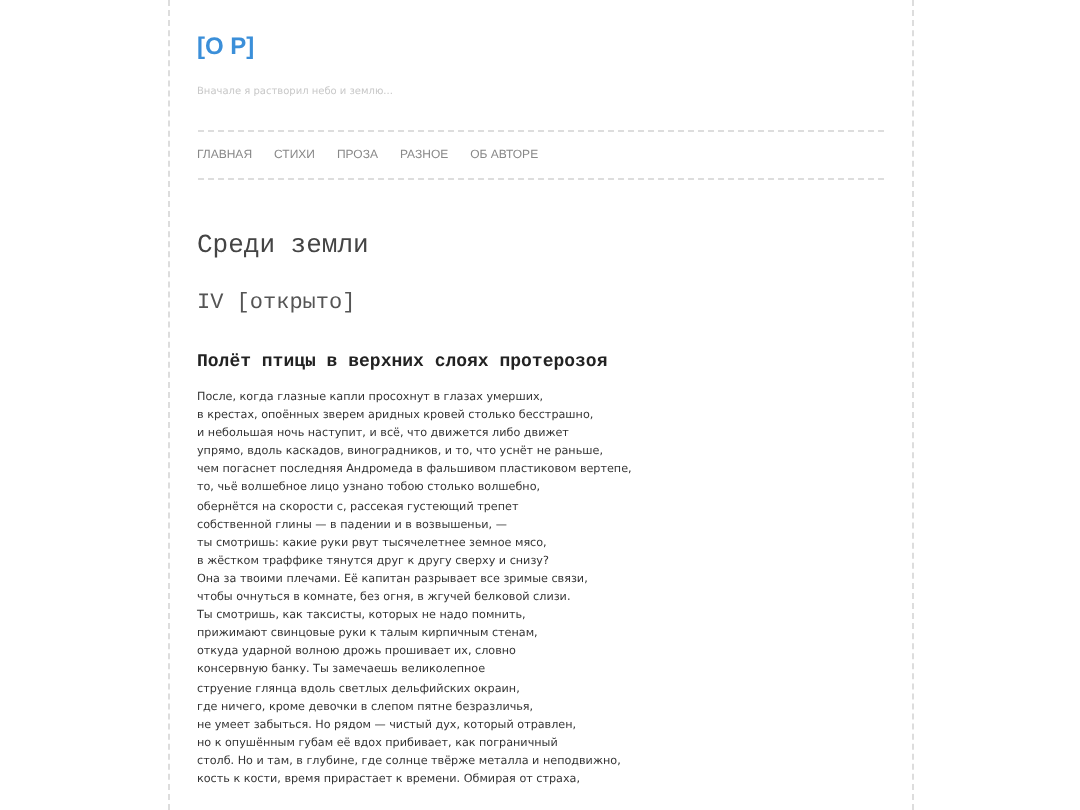 Image resolution: width=1080 pixels, height=810 pixels. Describe the element at coordinates (277, 305) in the screenshot. I see `post-subtitle: IV [открыто]` at that location.